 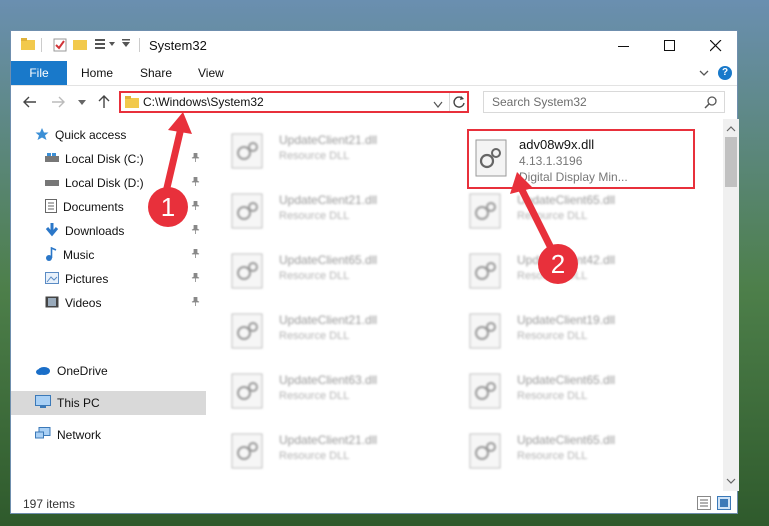 I want to click on step-2-badge: 2, so click(x=558, y=264).